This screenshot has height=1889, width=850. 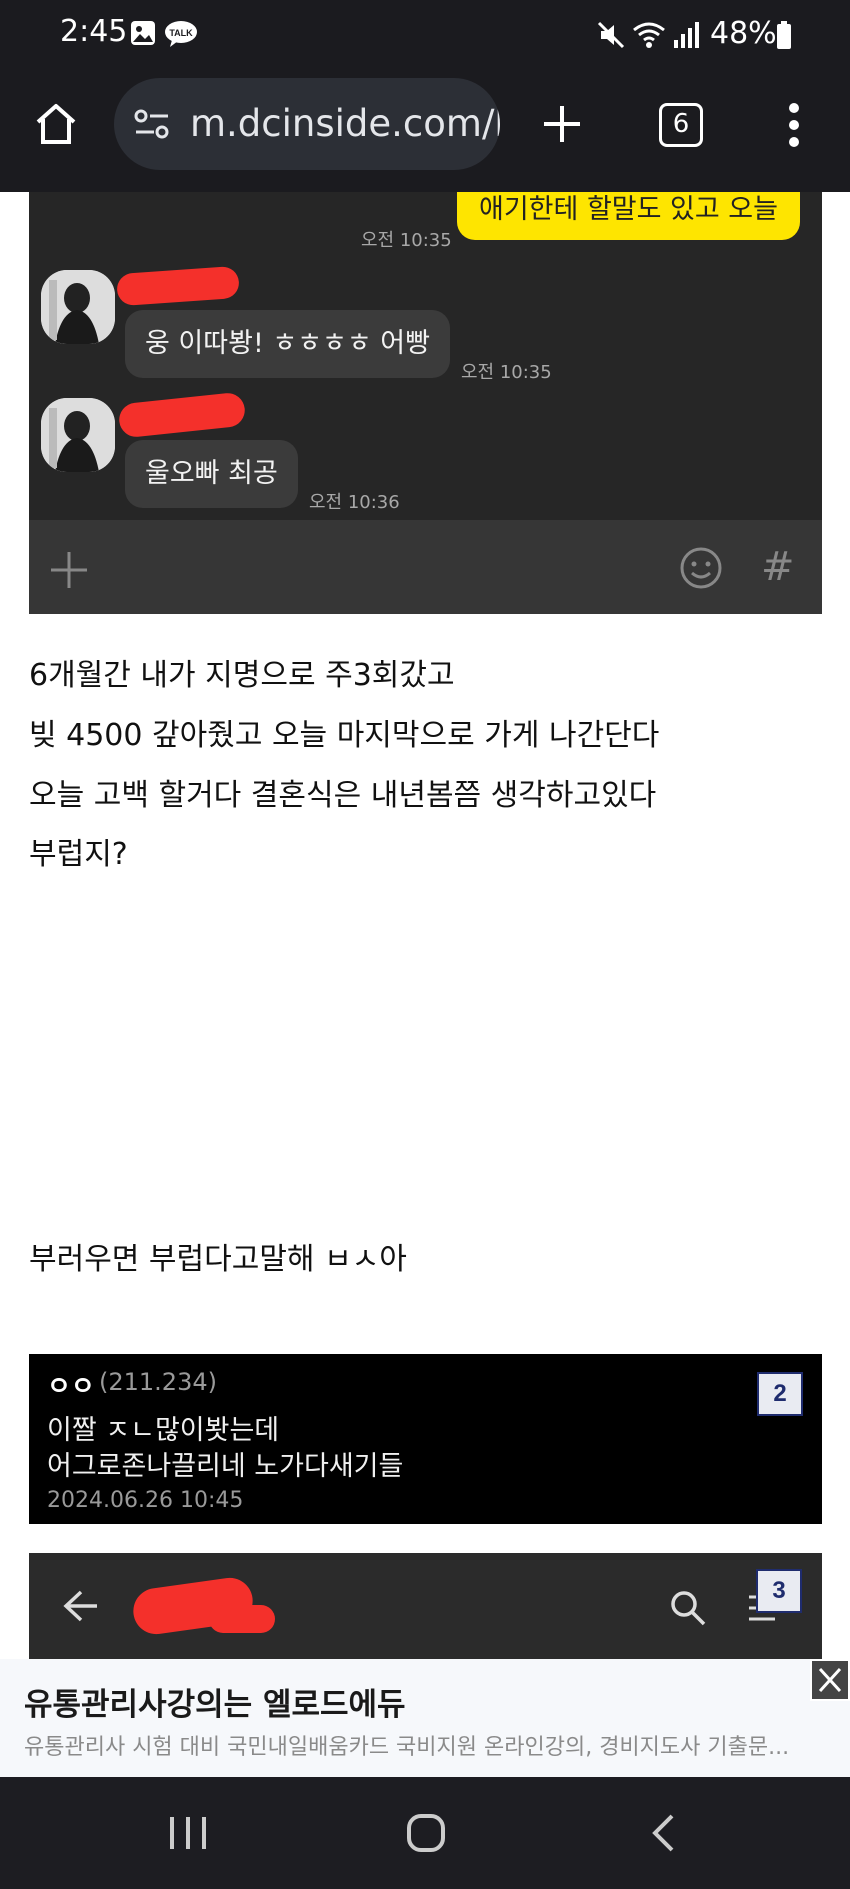 I want to click on app-header-screenshot: 3, so click(x=425, y=1606).